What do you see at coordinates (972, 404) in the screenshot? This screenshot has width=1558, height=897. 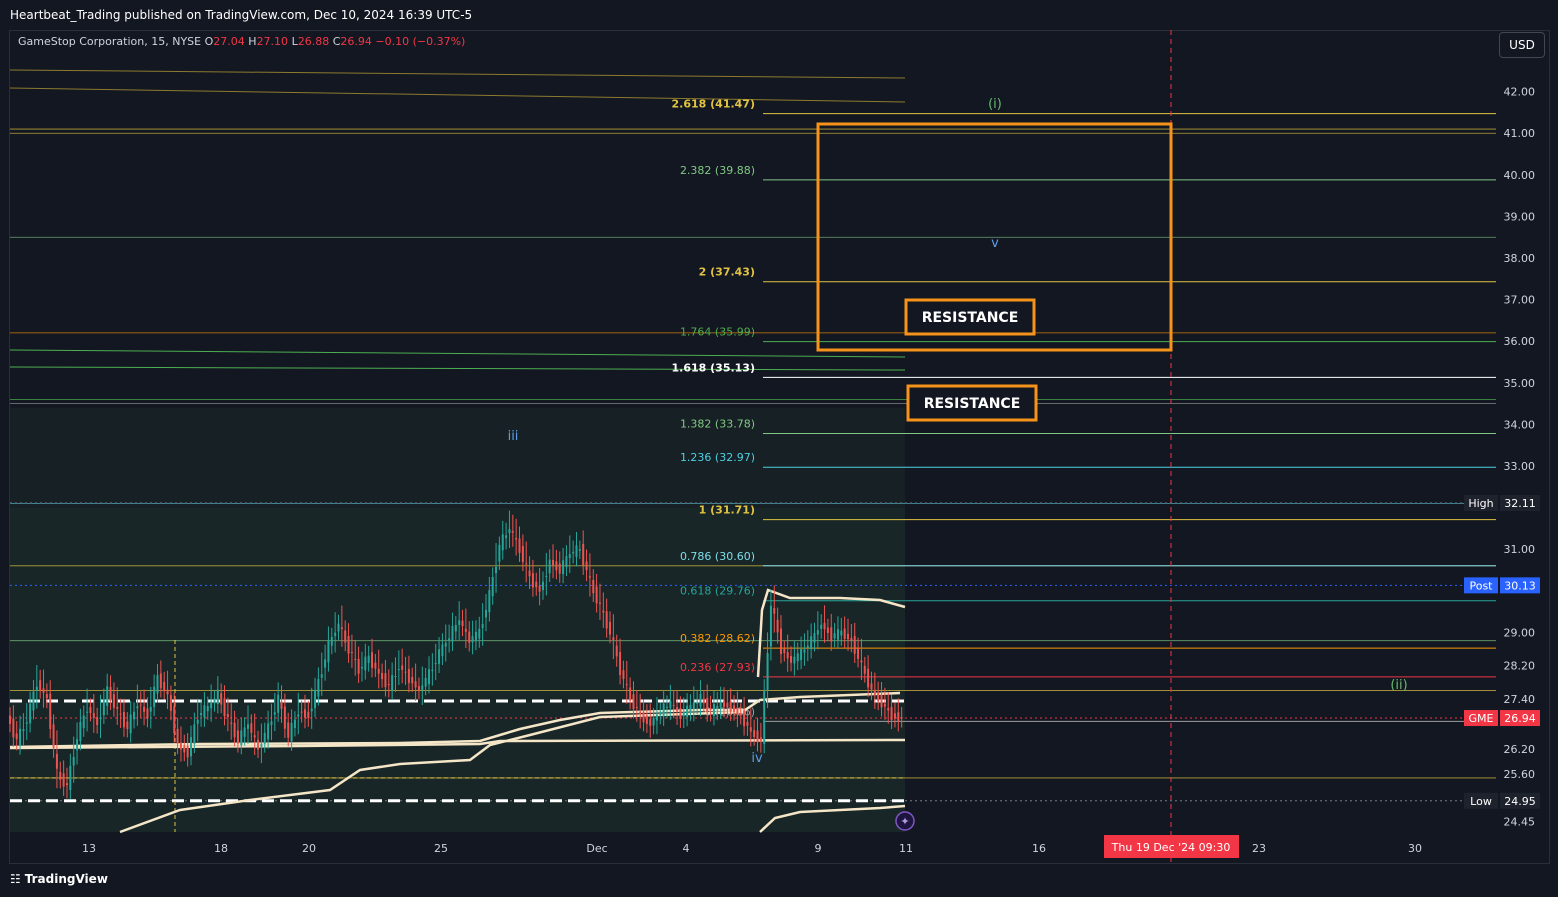 I see `resistance-label-1: RESISTANCE` at bounding box center [972, 404].